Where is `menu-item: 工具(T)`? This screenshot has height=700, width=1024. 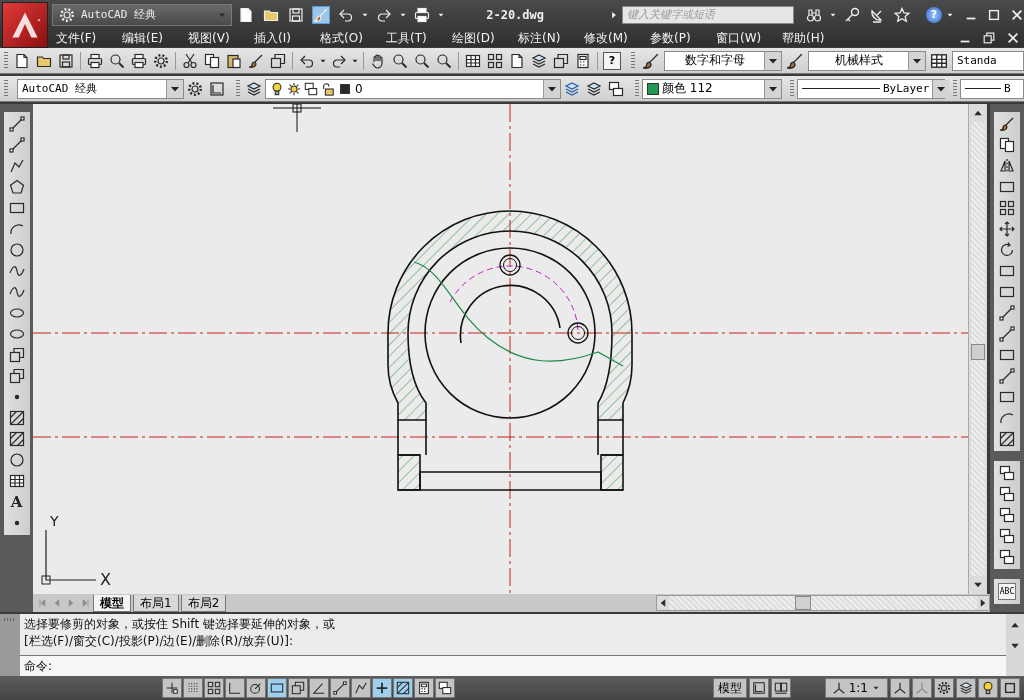
menu-item: 工具(T) is located at coordinates (413, 38).